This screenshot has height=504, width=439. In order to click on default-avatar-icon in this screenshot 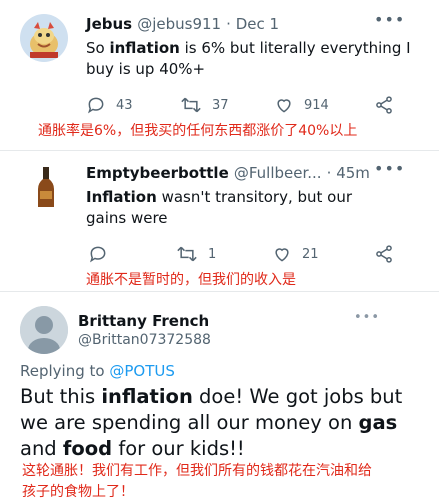, I will do `click(44, 330)`.